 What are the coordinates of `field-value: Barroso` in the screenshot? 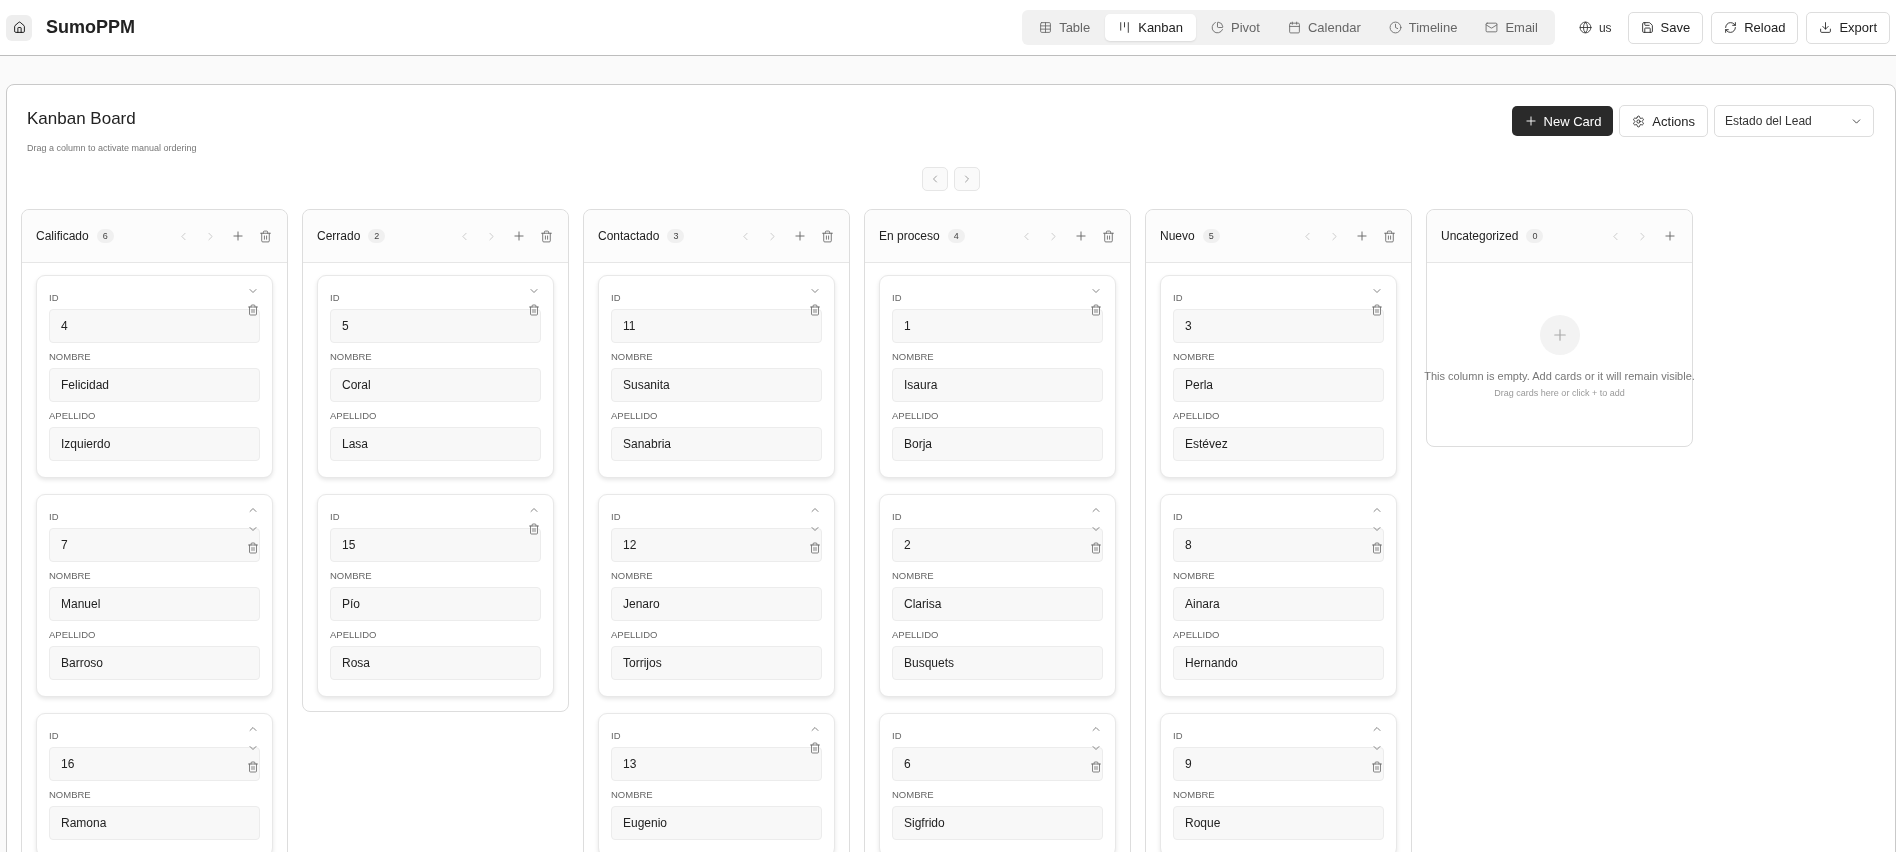 It's located at (154, 663).